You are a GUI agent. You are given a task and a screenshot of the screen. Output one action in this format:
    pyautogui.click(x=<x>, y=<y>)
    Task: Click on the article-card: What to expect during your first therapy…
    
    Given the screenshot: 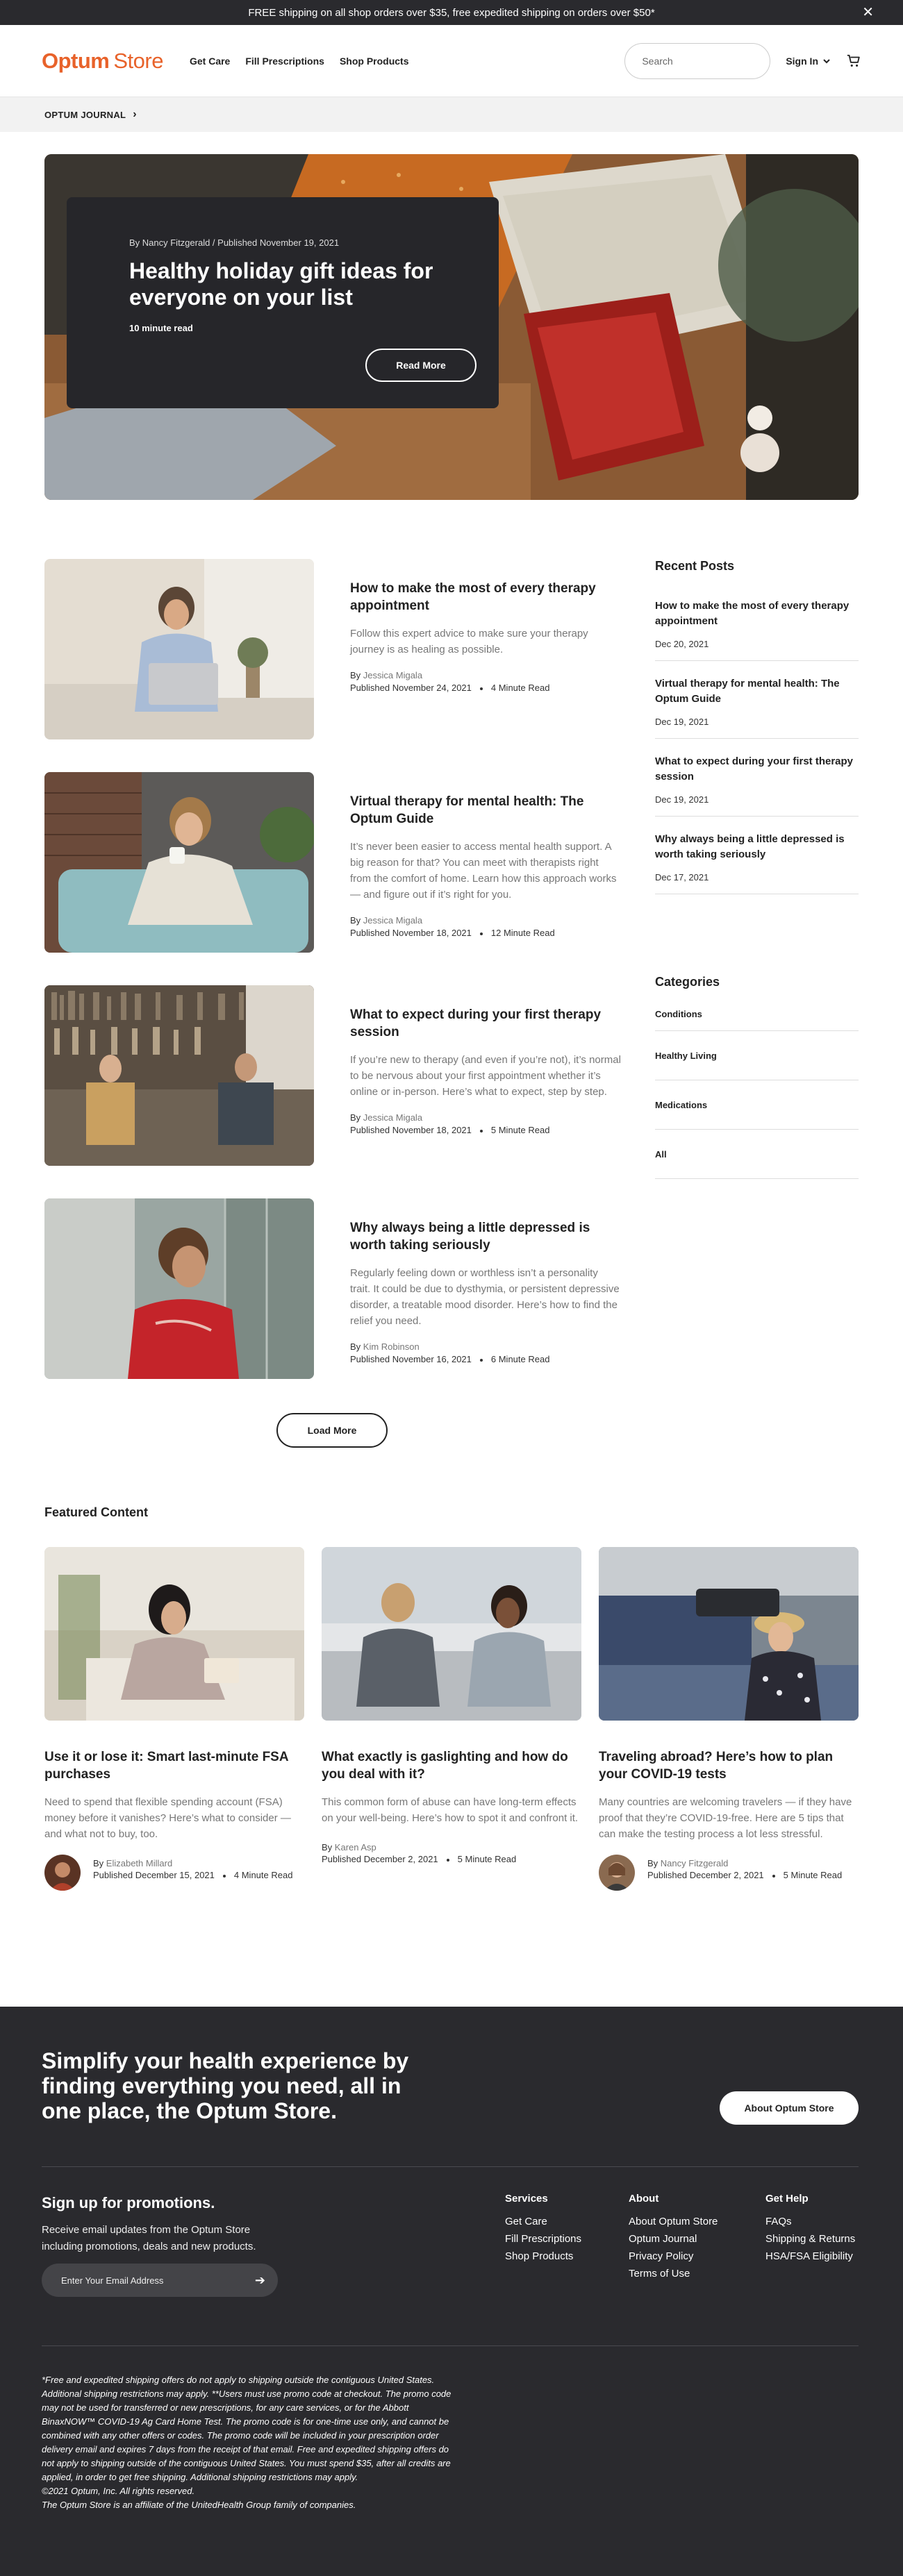 What is the action you would take?
    pyautogui.click(x=332, y=1075)
    